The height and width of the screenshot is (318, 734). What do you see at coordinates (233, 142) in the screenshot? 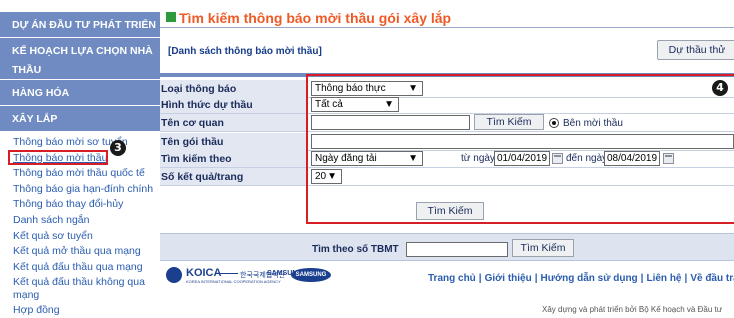
I see `package-label: Tên gói thầu` at bounding box center [233, 142].